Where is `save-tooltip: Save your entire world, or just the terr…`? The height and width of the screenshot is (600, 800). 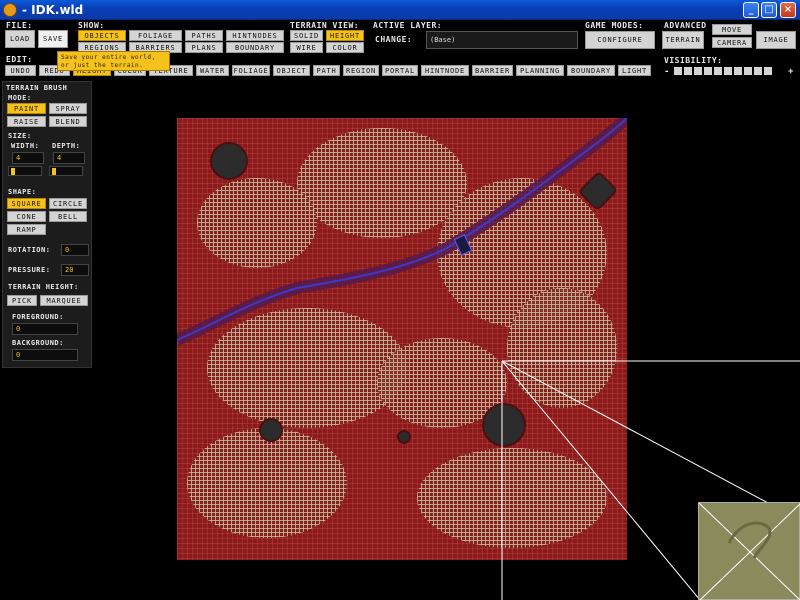 save-tooltip: Save your entire world, or just the terr… is located at coordinates (113, 61).